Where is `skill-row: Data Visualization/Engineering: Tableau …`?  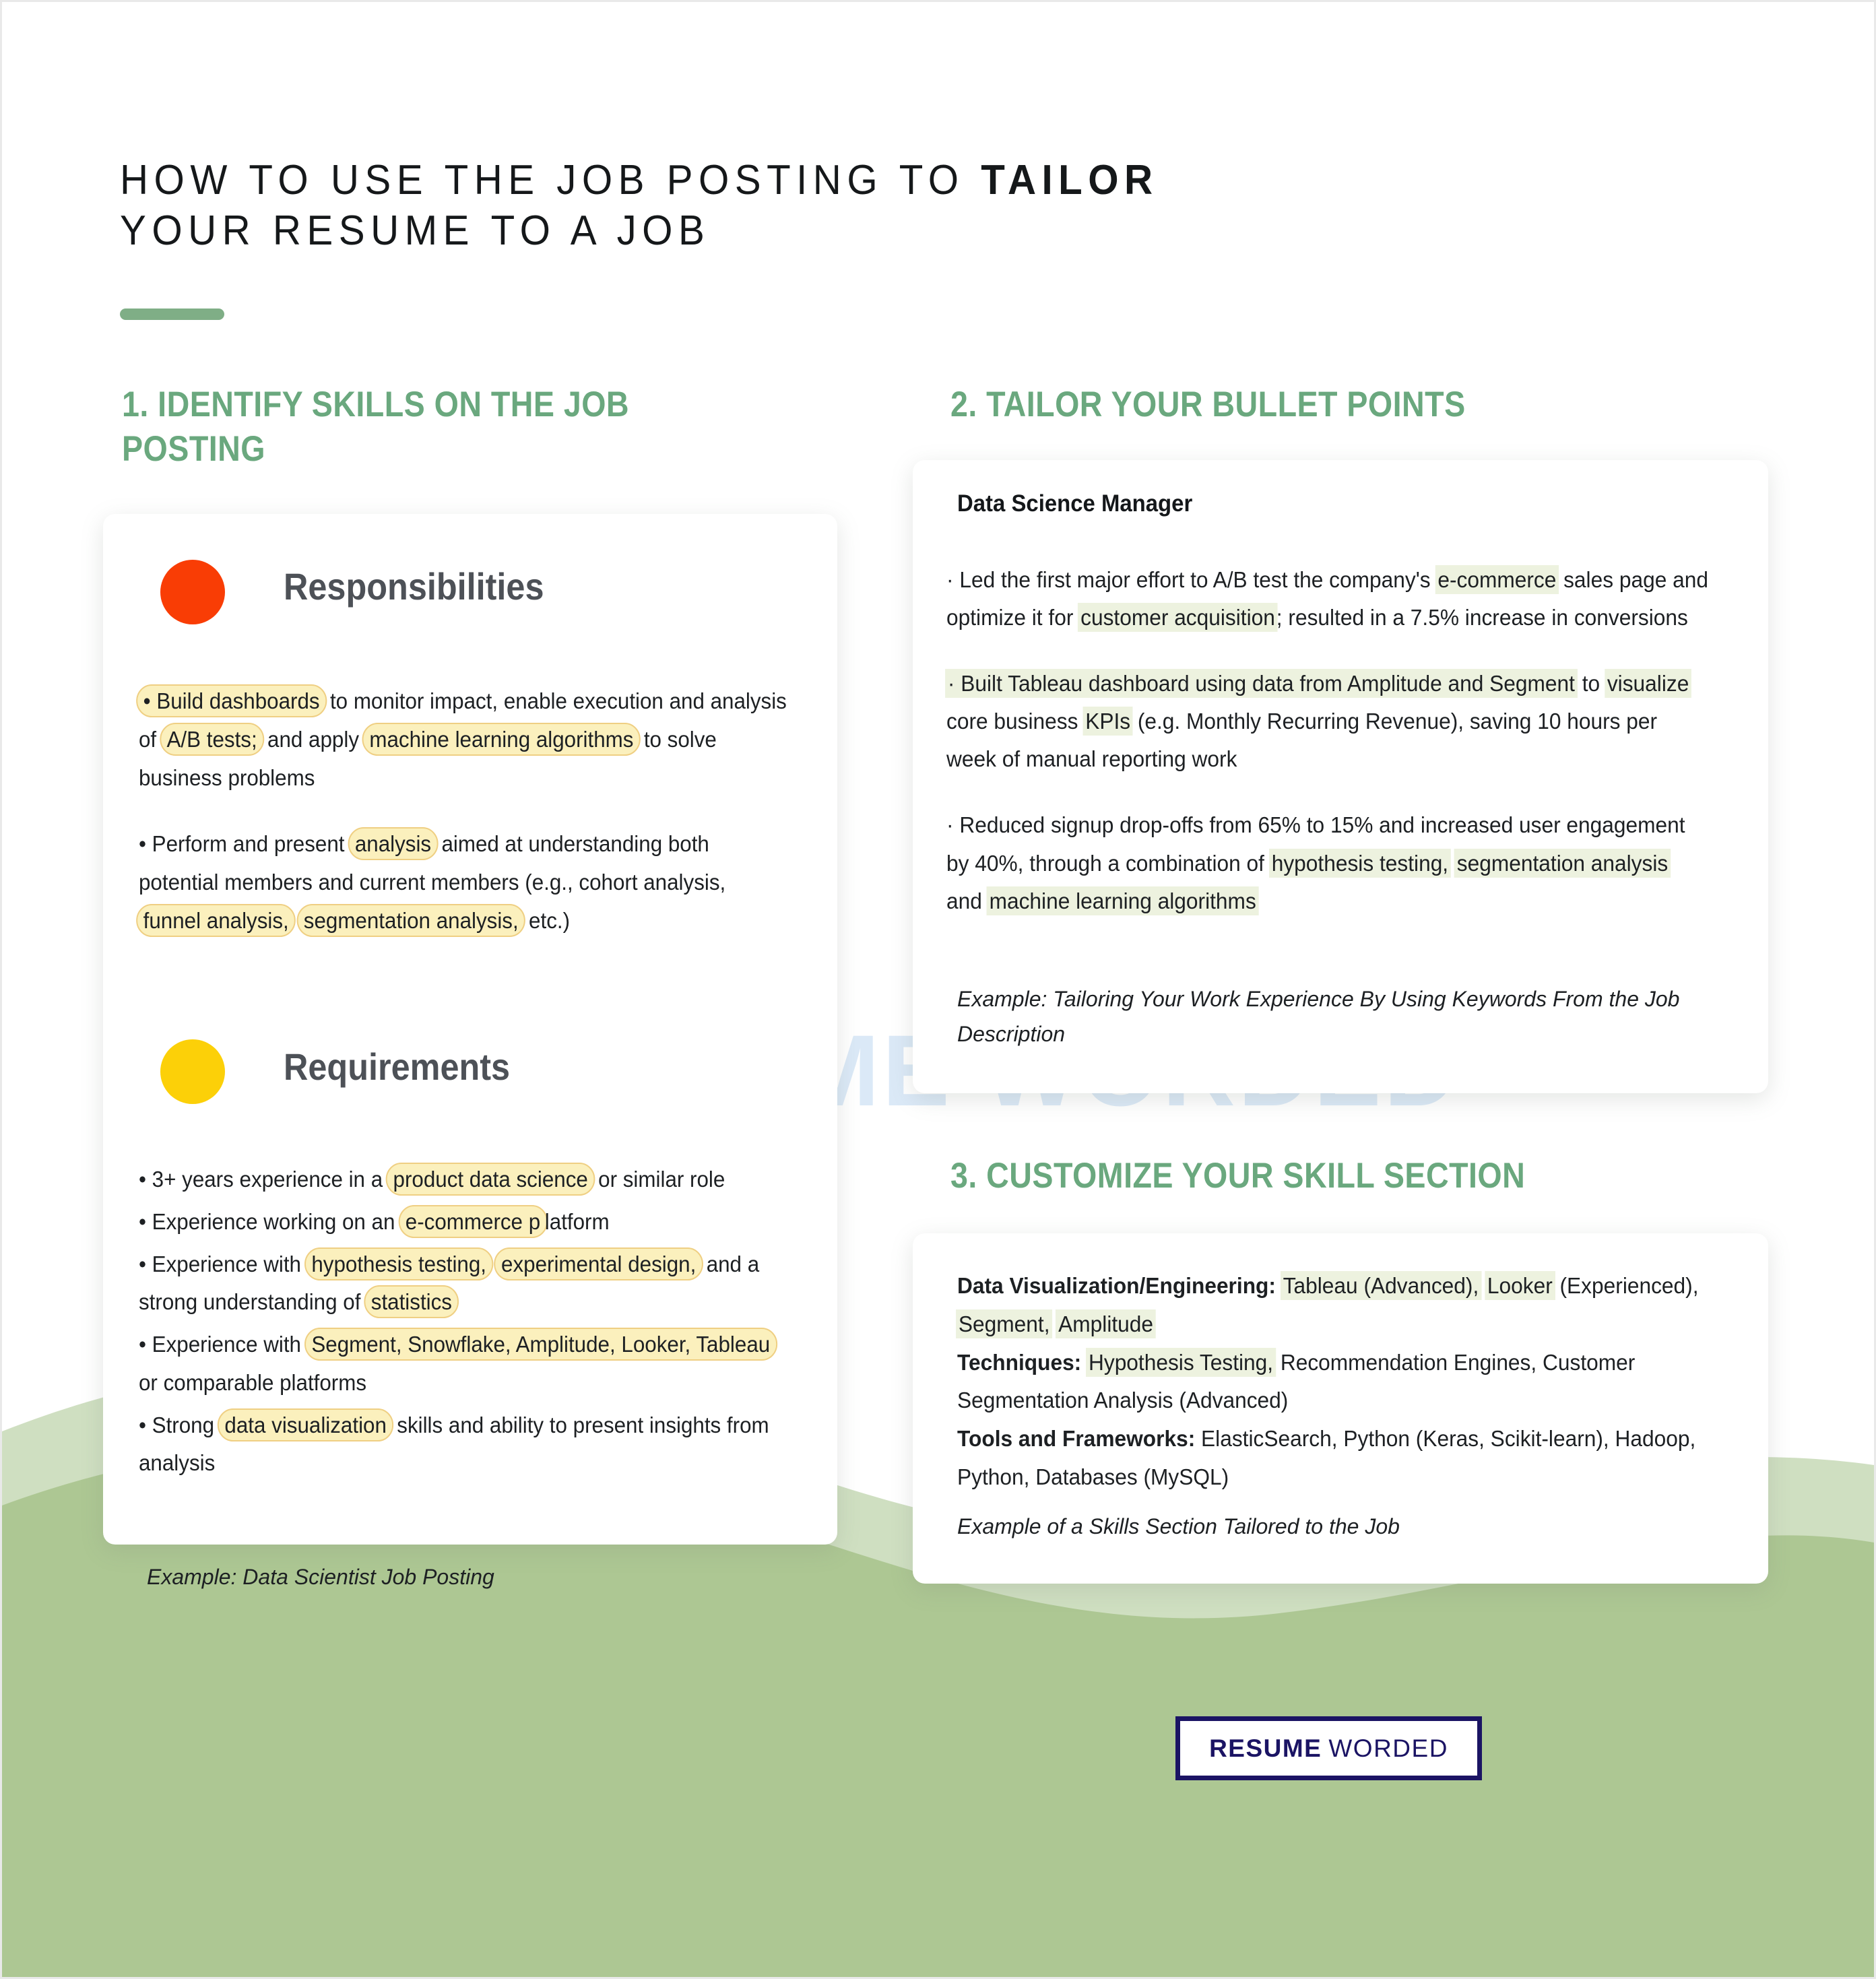 skill-row: Data Visualization/Engineering: Tableau … is located at coordinates (1338, 1305).